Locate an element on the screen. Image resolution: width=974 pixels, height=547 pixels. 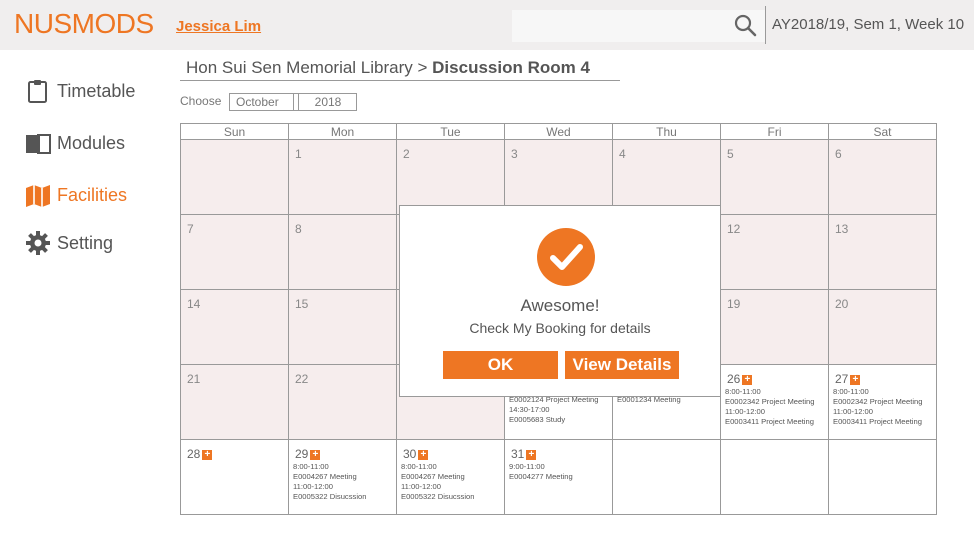
calendar-day-cell: 3 is located at coordinates (558, 177).